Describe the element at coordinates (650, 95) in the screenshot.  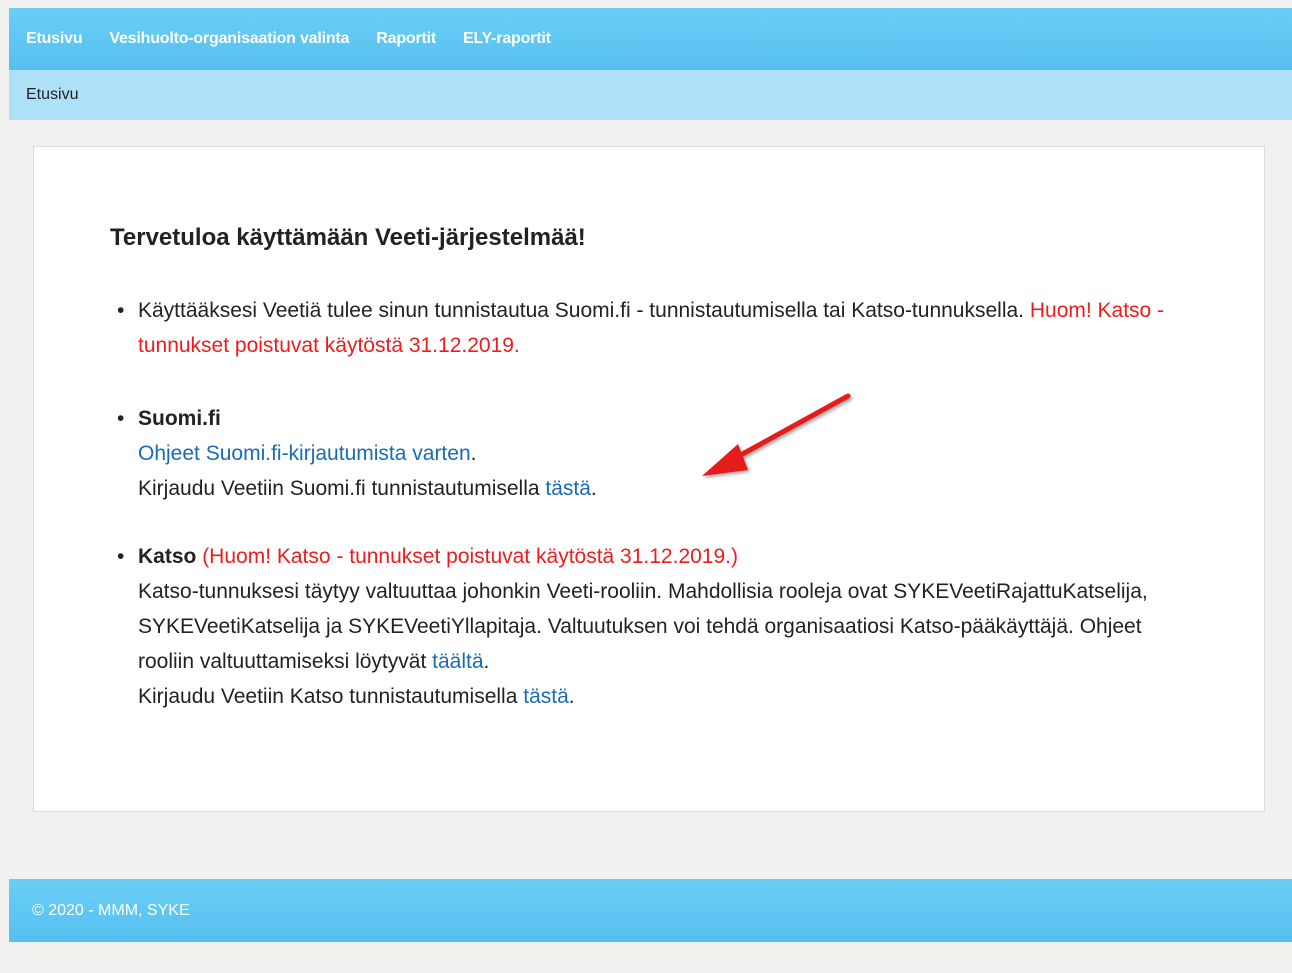
I see `breadcrumb: Etusivu` at that location.